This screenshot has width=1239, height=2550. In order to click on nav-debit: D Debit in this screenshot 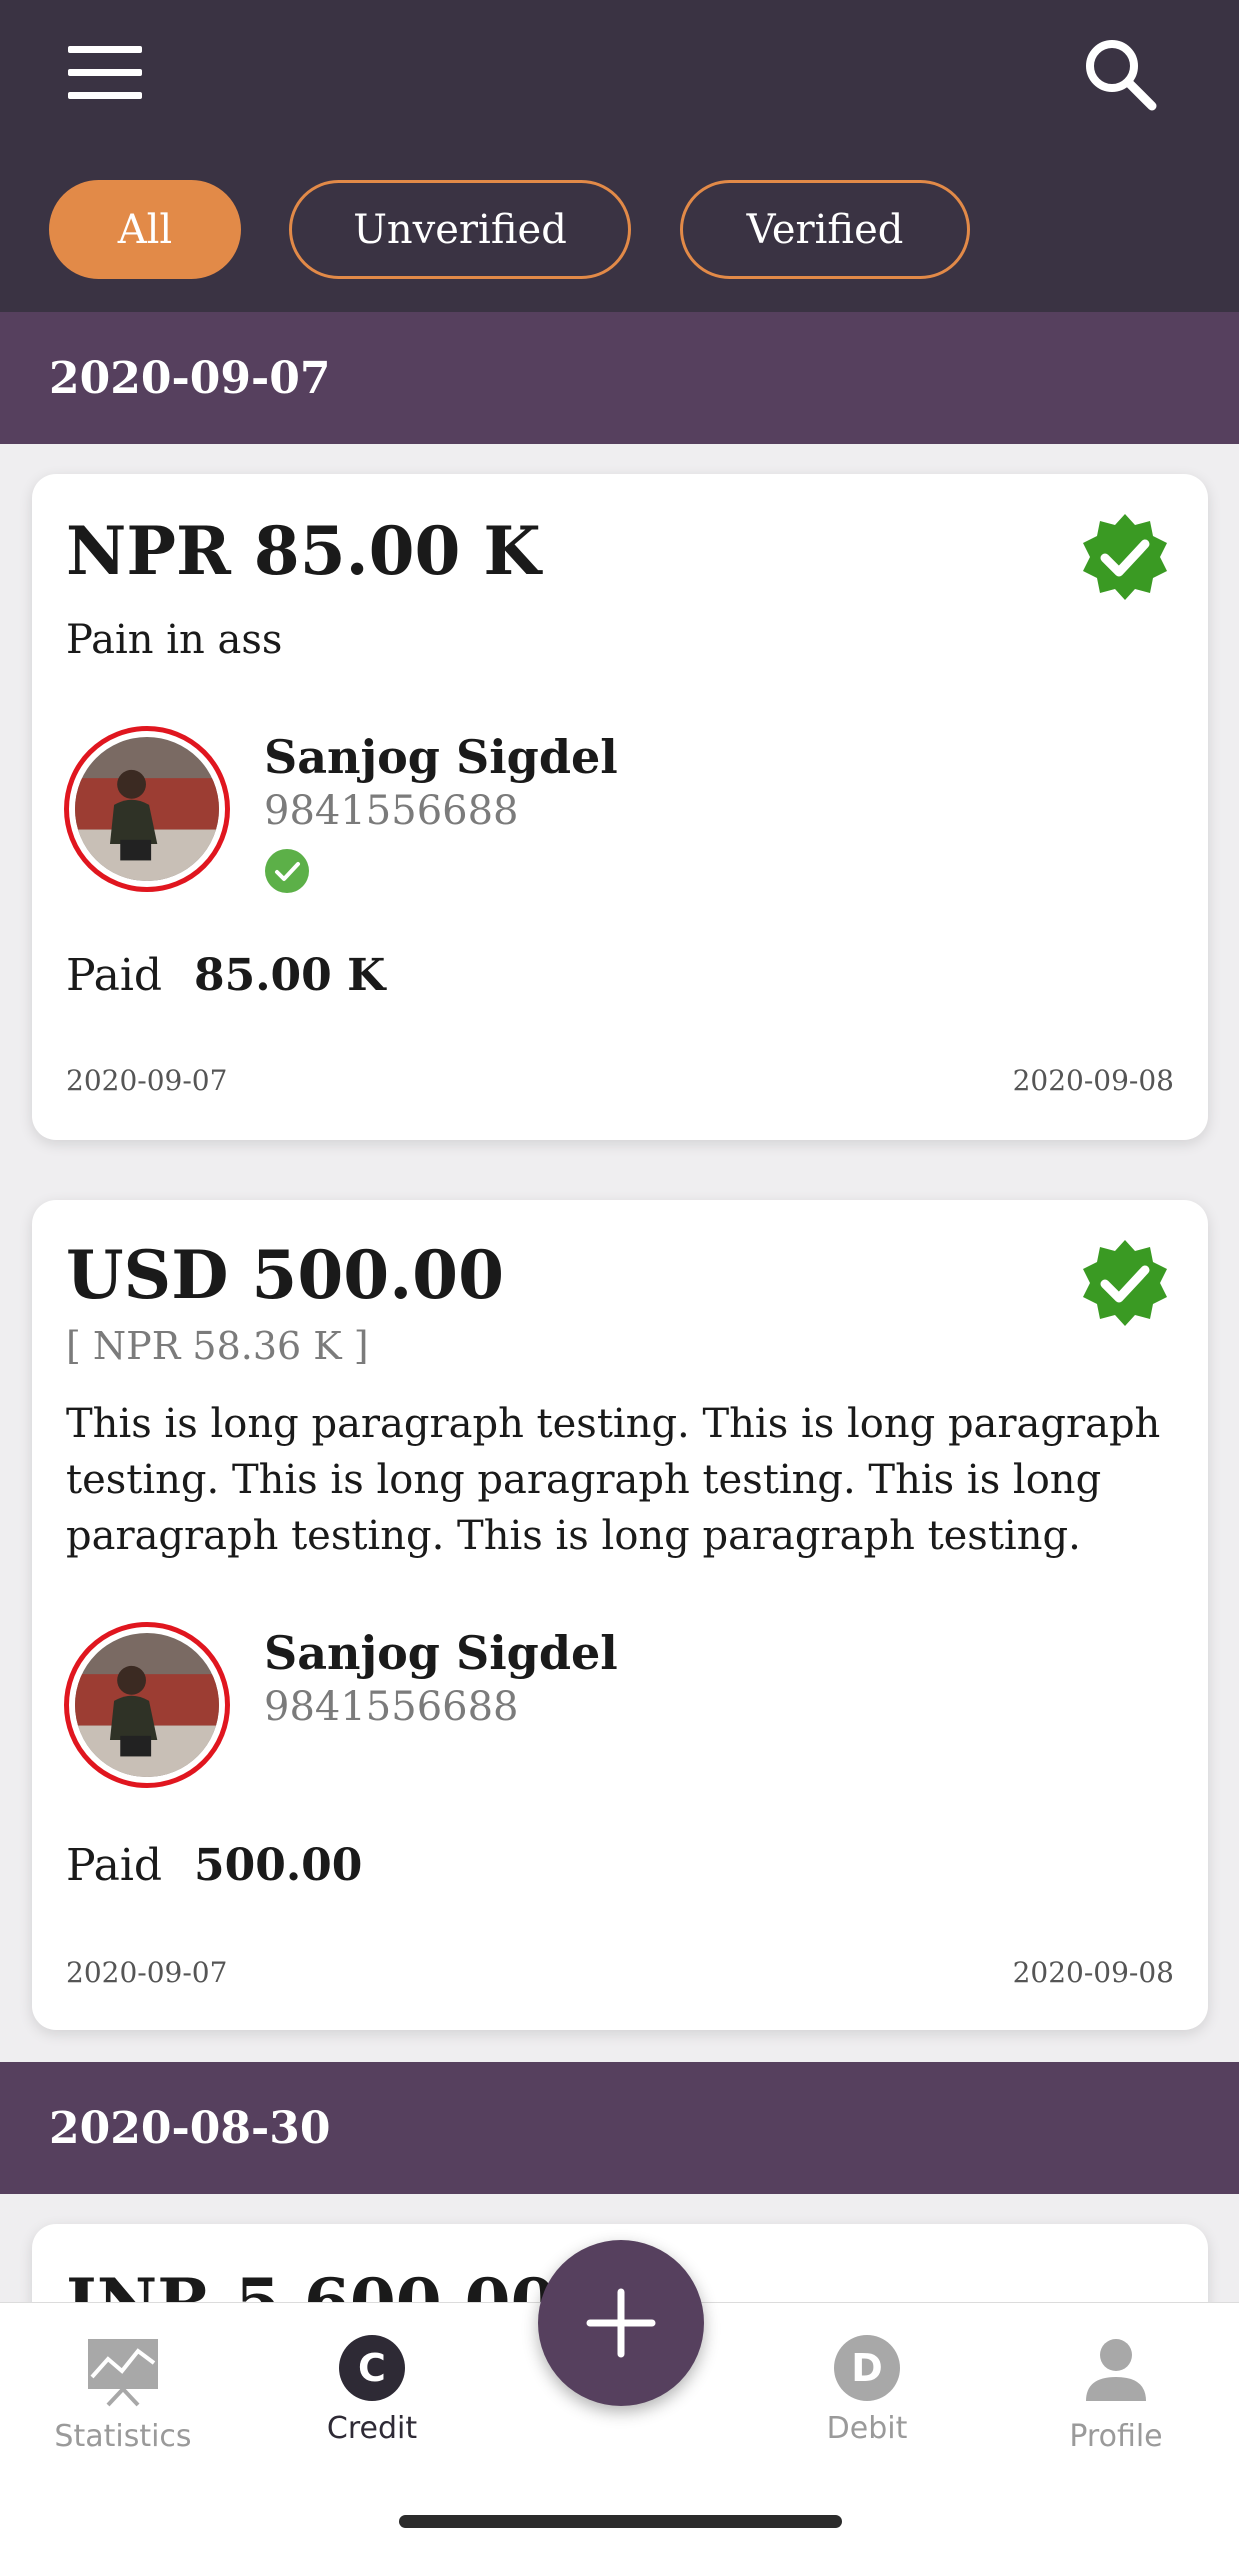, I will do `click(867, 2384)`.